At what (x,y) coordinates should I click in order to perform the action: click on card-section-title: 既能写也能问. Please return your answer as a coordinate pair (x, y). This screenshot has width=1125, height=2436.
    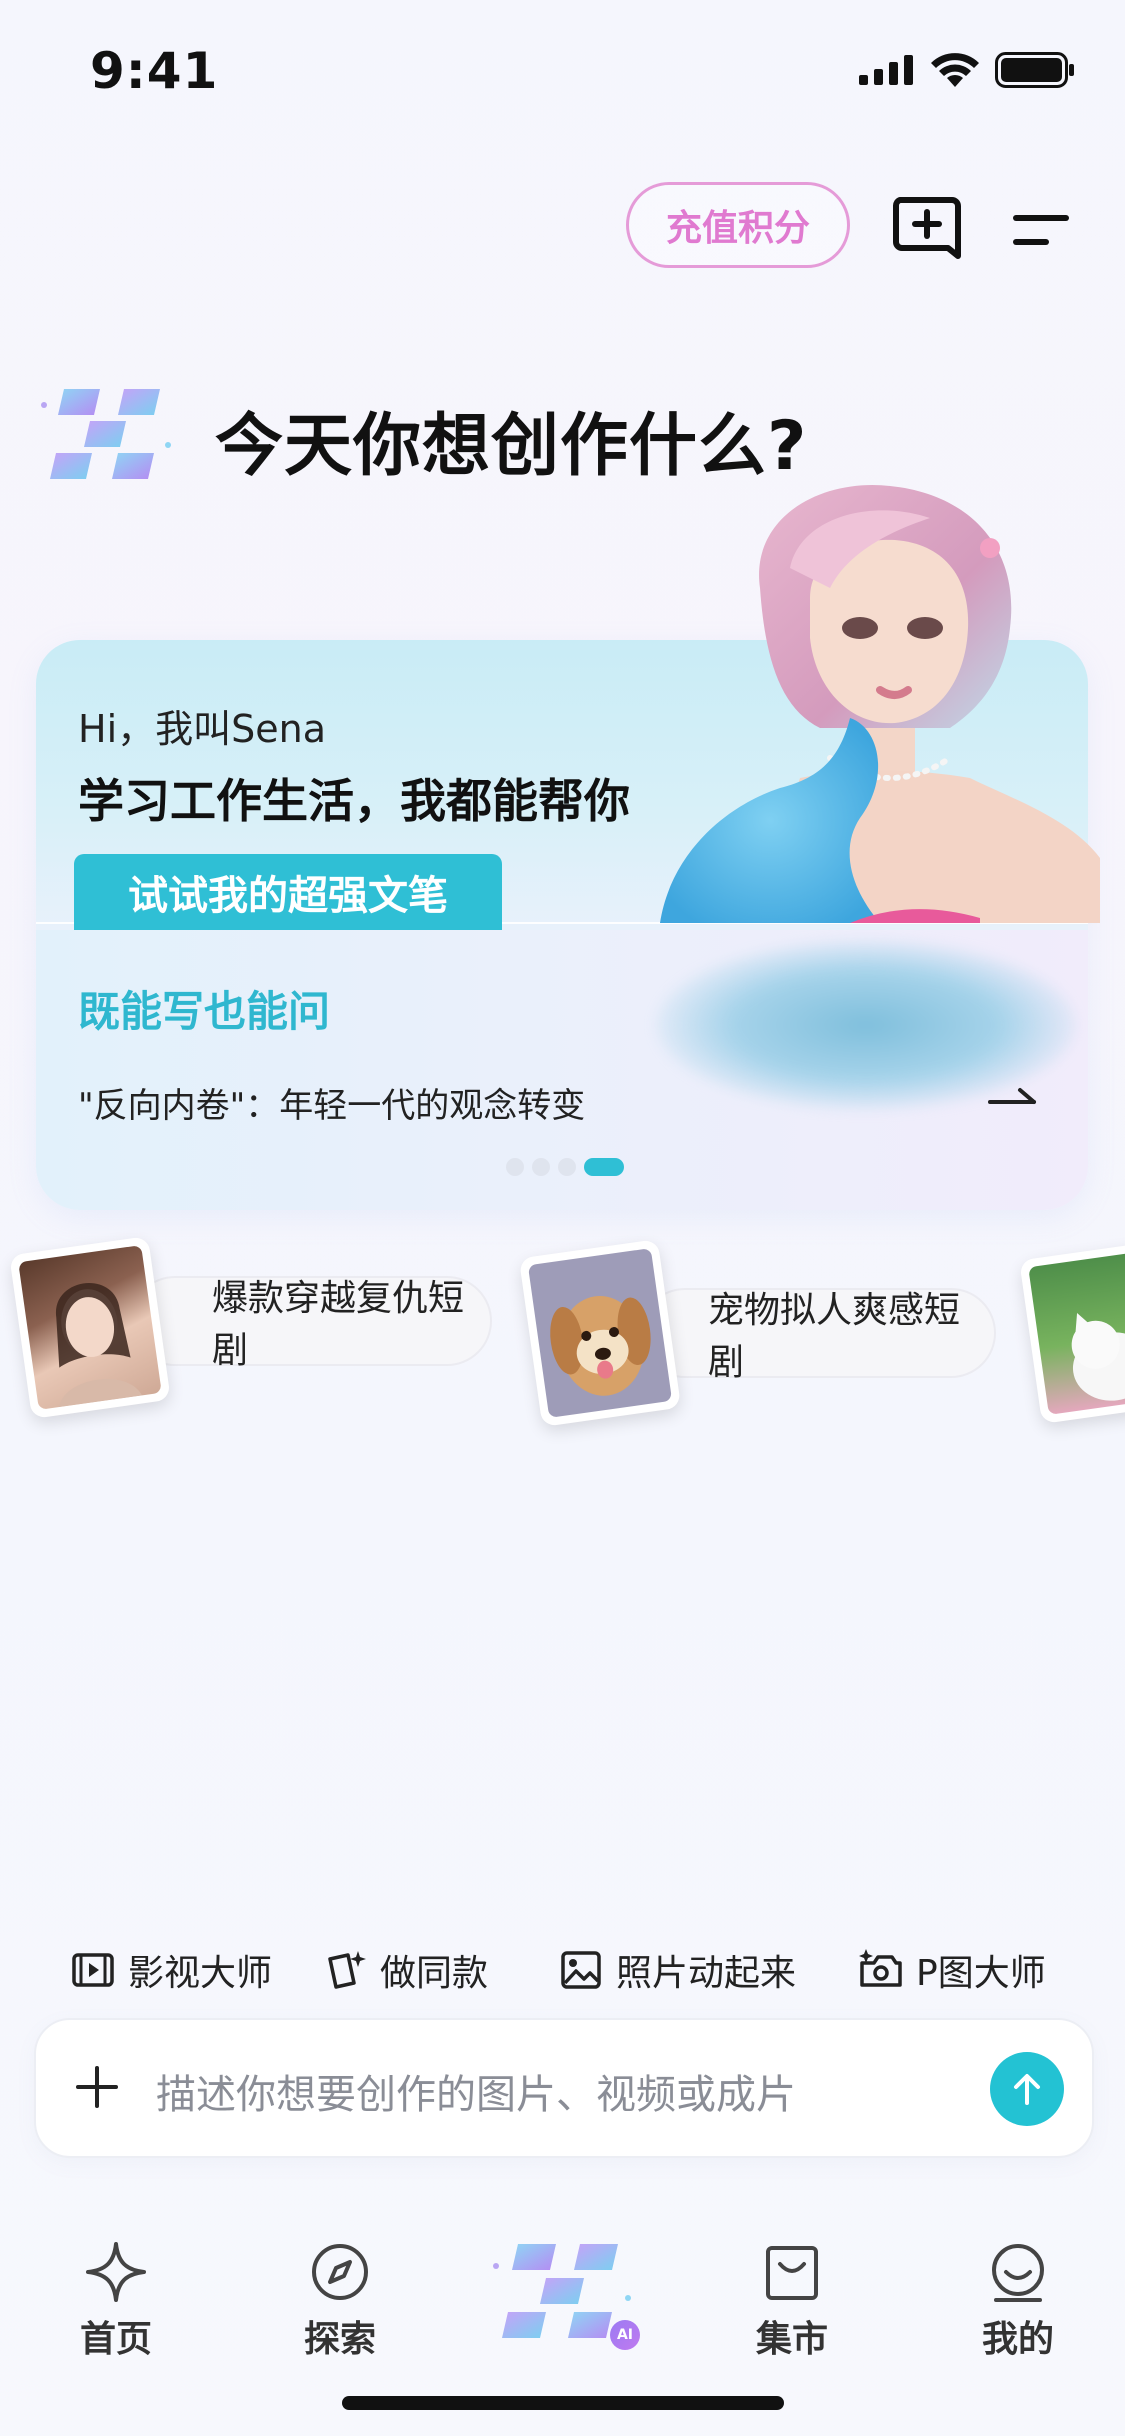
    Looking at the image, I should click on (204, 1011).